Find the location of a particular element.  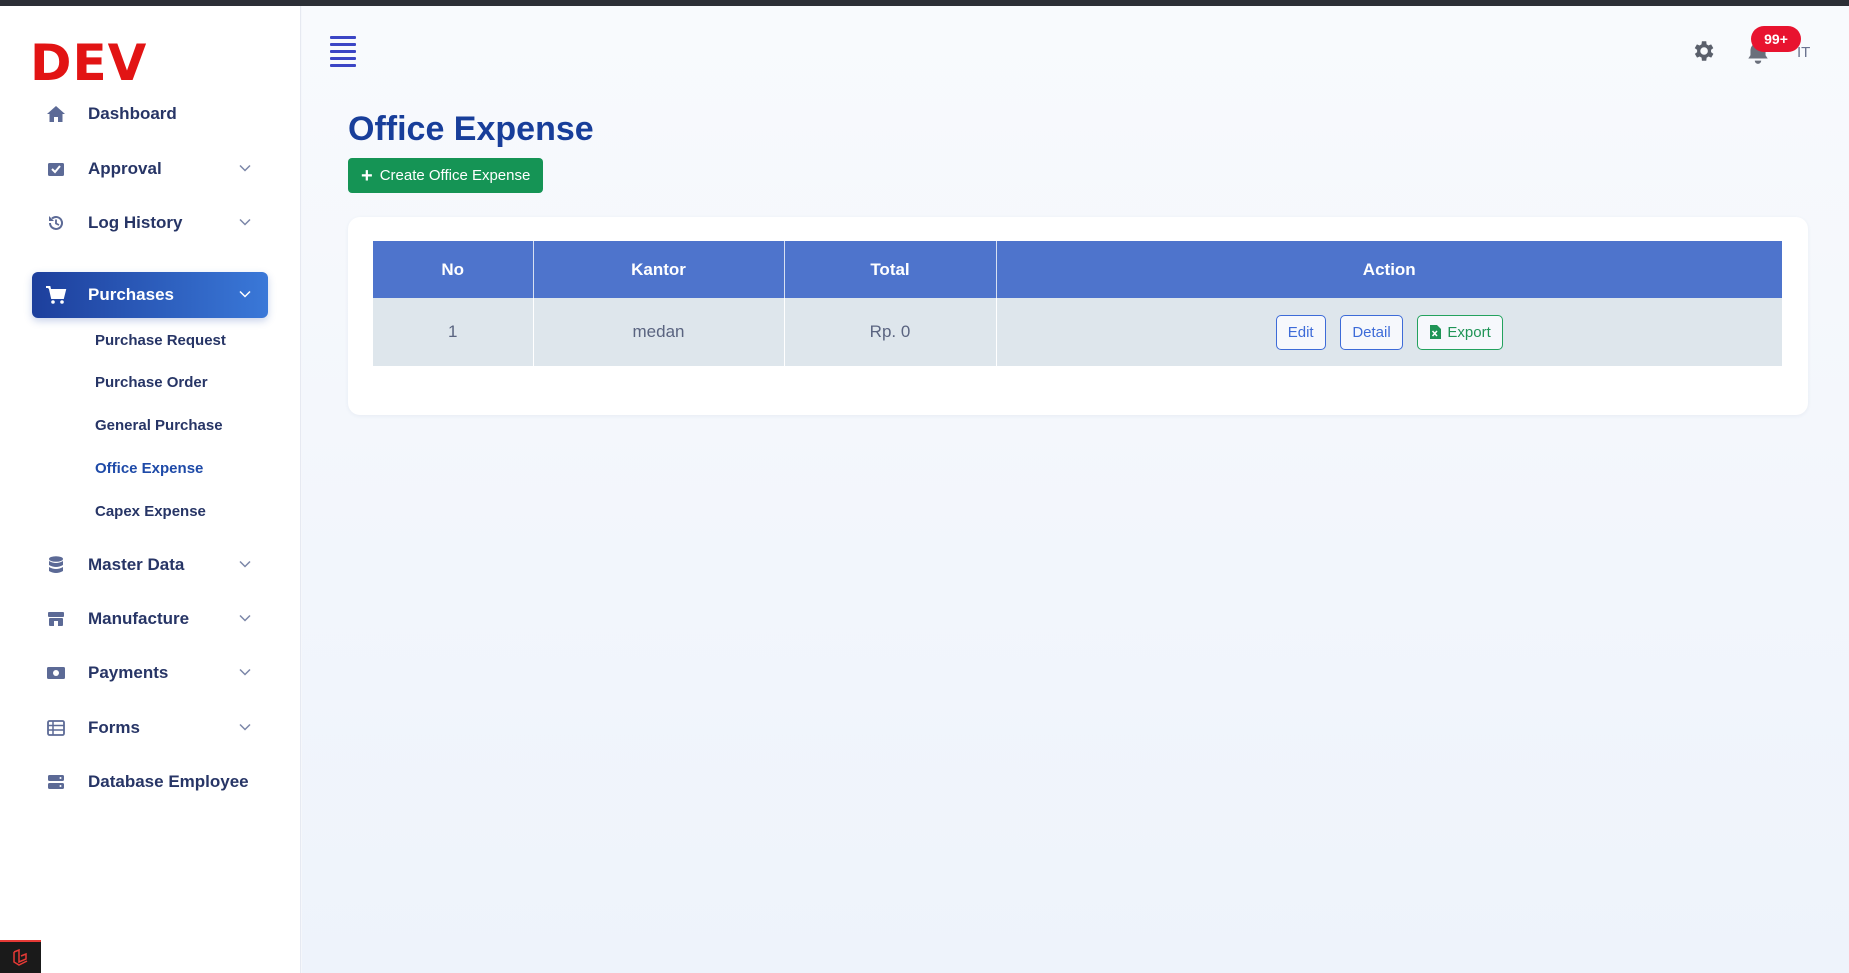

plus-icon: + is located at coordinates (367, 175).